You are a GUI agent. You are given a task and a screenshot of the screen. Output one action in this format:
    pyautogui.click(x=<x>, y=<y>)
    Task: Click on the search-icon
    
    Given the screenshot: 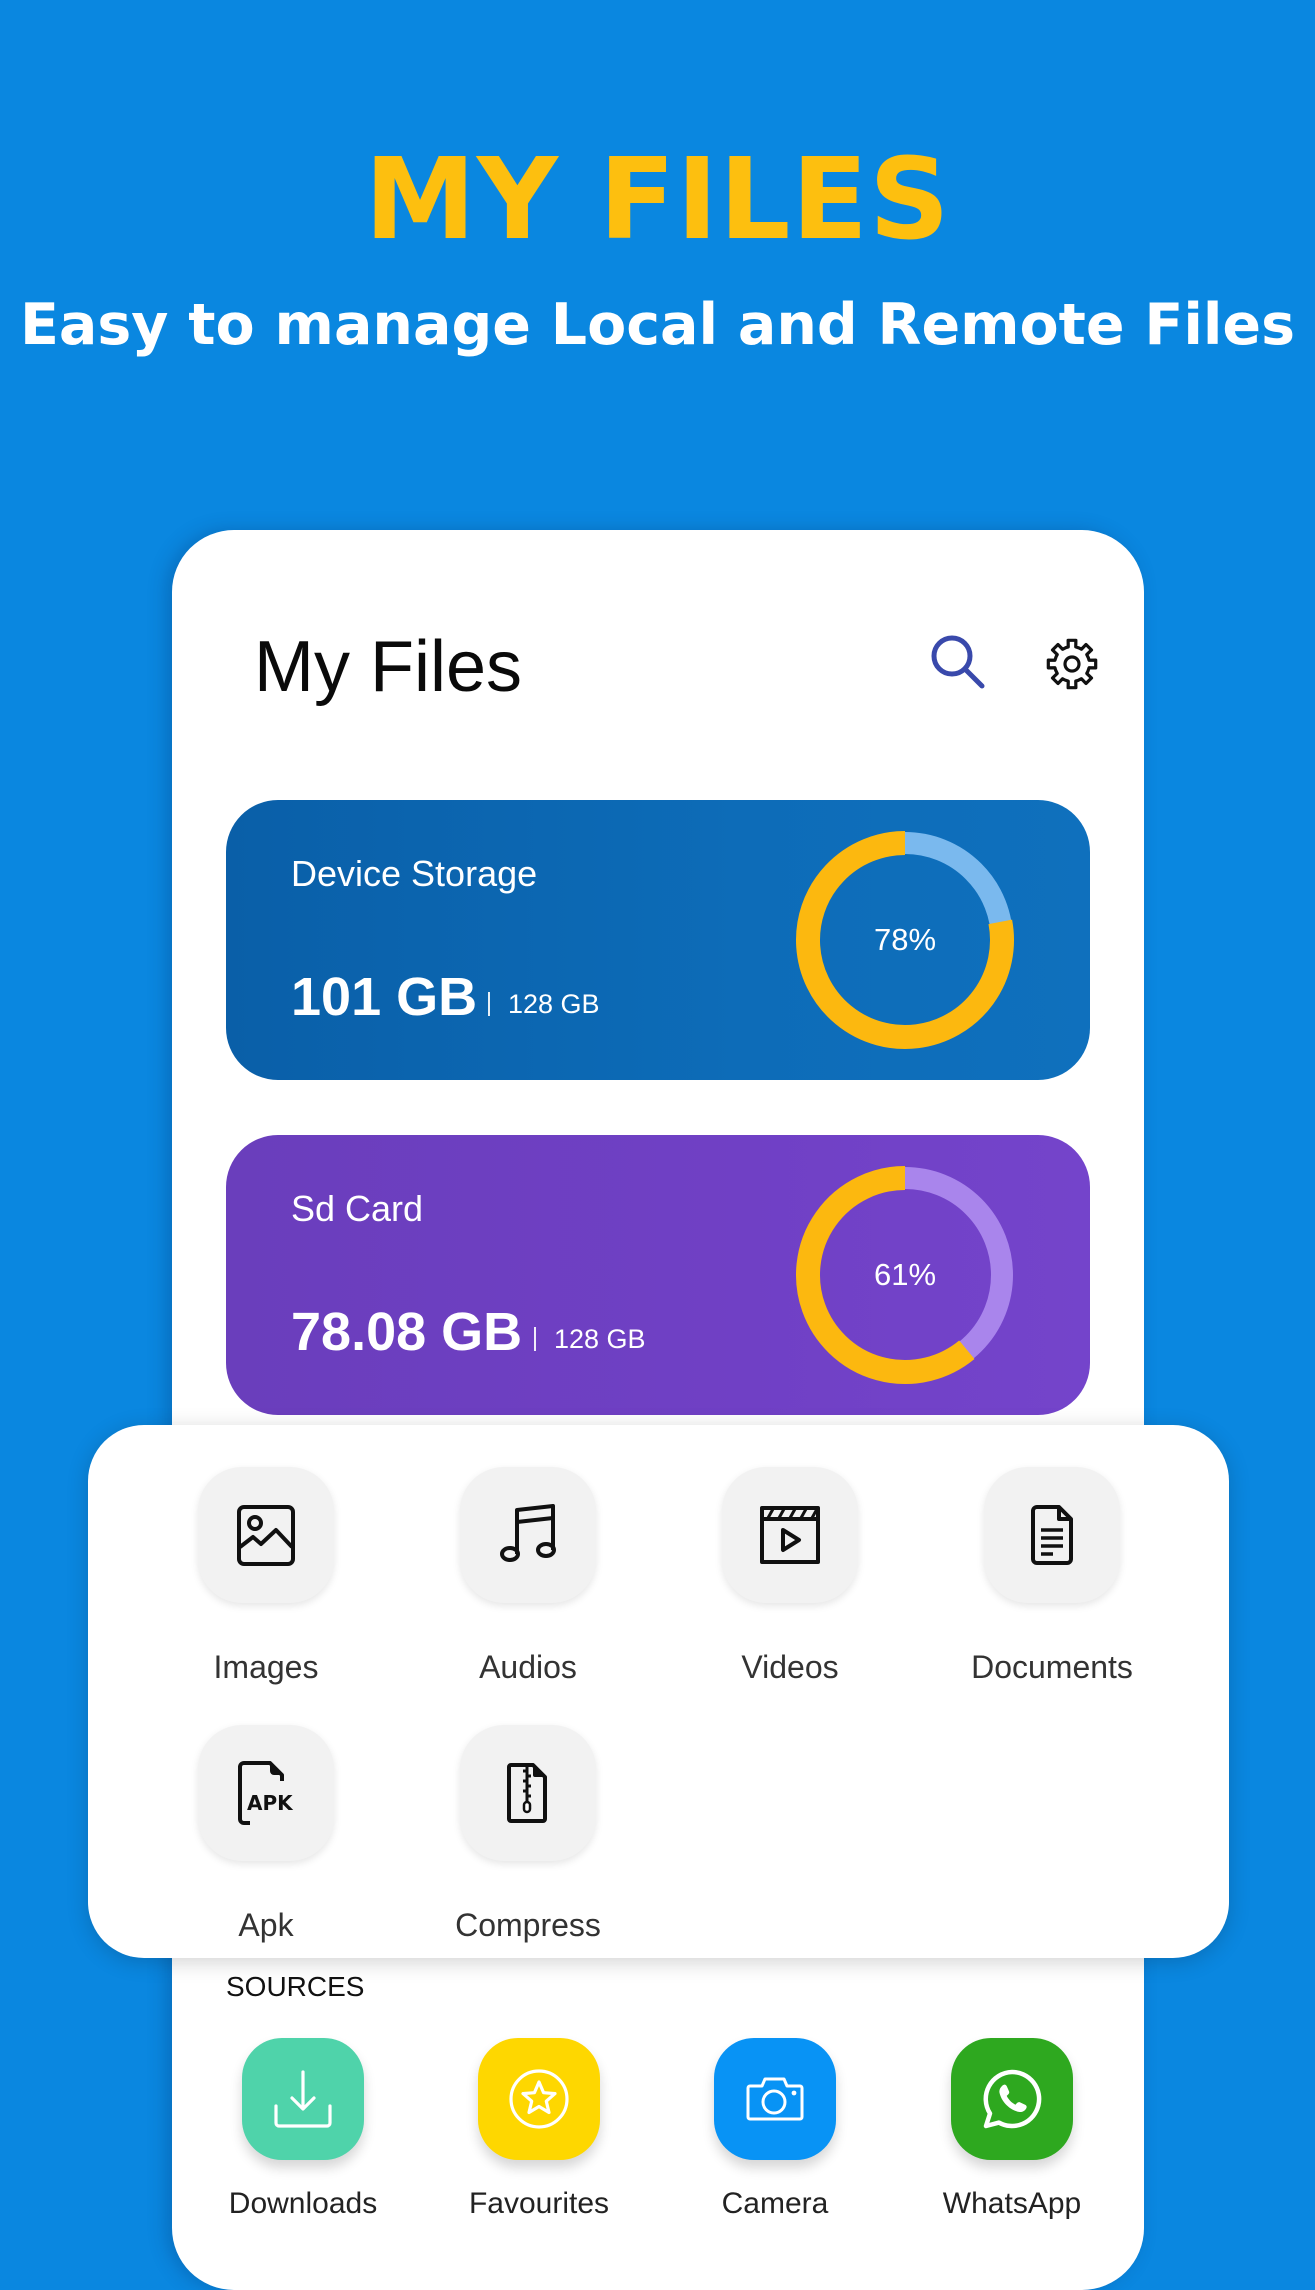 What is the action you would take?
    pyautogui.click(x=958, y=662)
    